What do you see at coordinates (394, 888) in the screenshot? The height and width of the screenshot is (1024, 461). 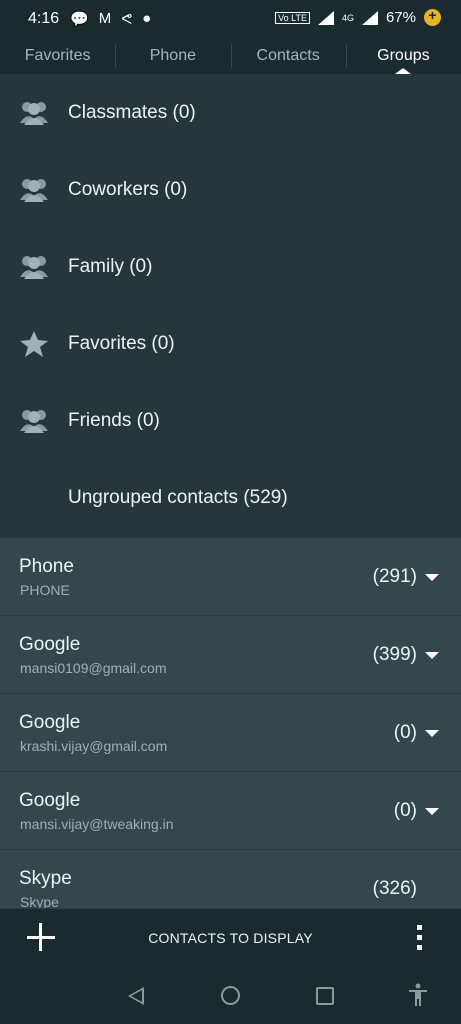 I see `account-count: (326)` at bounding box center [394, 888].